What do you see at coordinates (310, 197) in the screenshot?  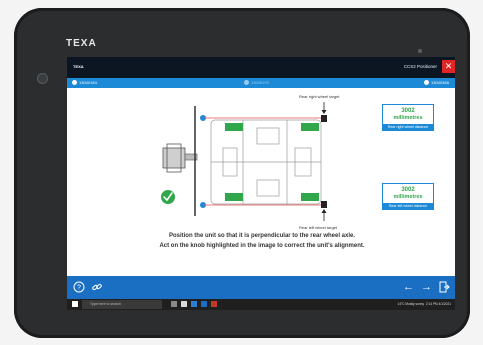 I see `rear-left-wheel` at bounding box center [310, 197].